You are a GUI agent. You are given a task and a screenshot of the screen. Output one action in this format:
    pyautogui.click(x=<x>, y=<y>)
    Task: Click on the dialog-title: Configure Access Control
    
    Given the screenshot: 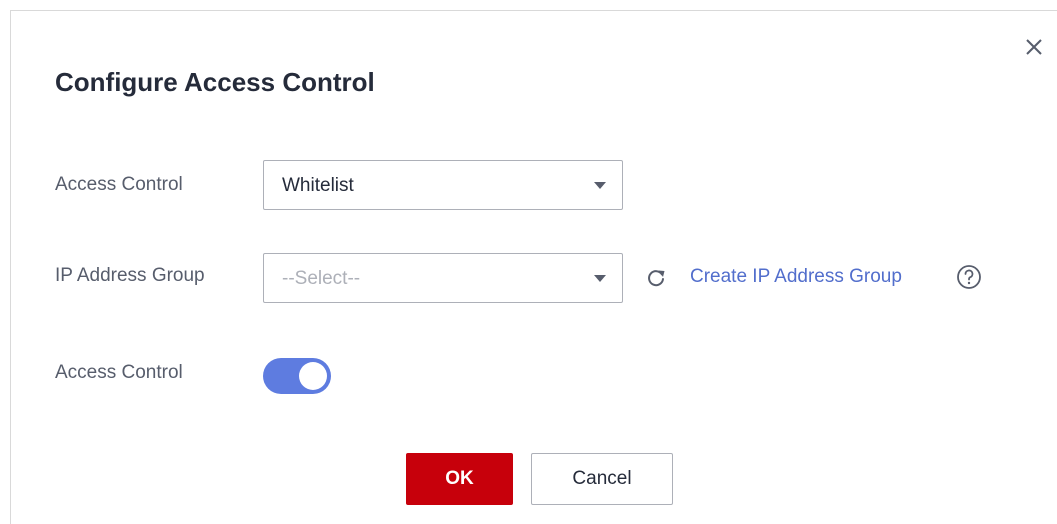 What is the action you would take?
    pyautogui.click(x=215, y=82)
    